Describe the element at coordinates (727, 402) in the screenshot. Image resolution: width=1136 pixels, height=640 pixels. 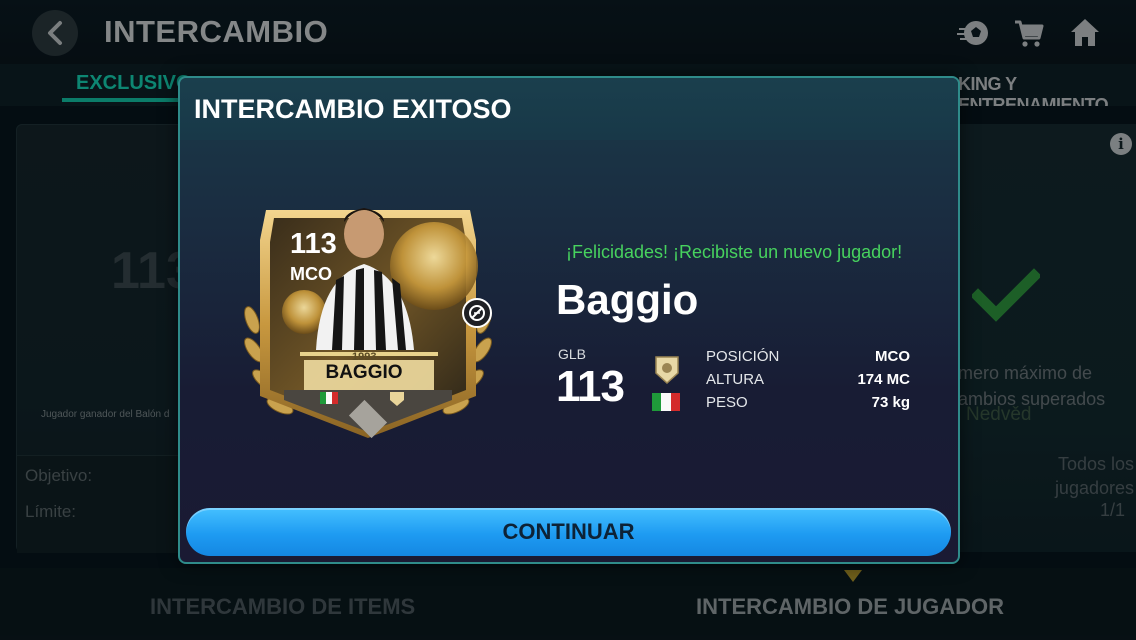
I see `stat-label-weight: PESO` at that location.